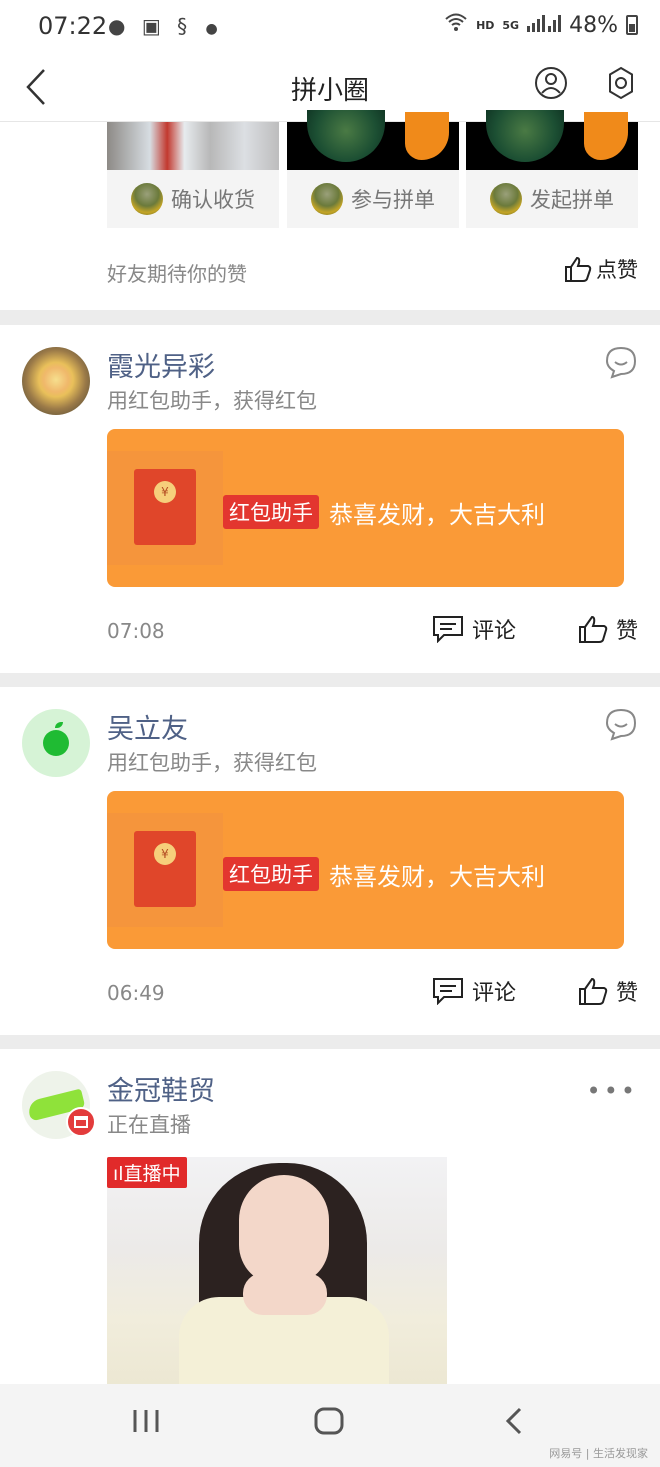 The width and height of the screenshot is (660, 1467). I want to click on store-badge-icon, so click(81, 1122).